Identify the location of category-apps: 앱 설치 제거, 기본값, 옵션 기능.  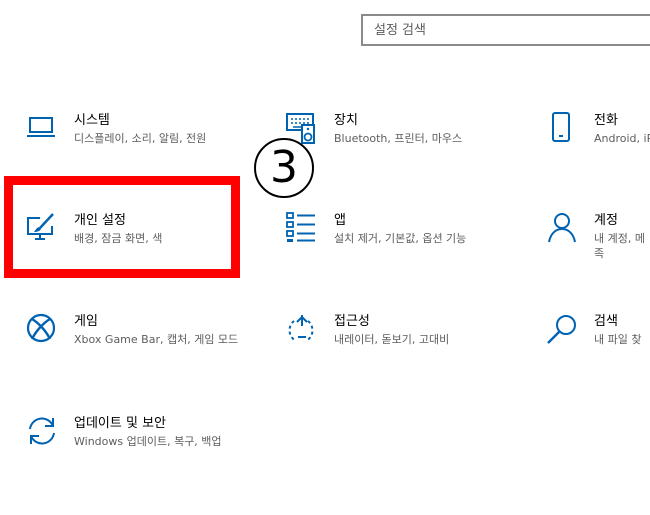
(396, 234).